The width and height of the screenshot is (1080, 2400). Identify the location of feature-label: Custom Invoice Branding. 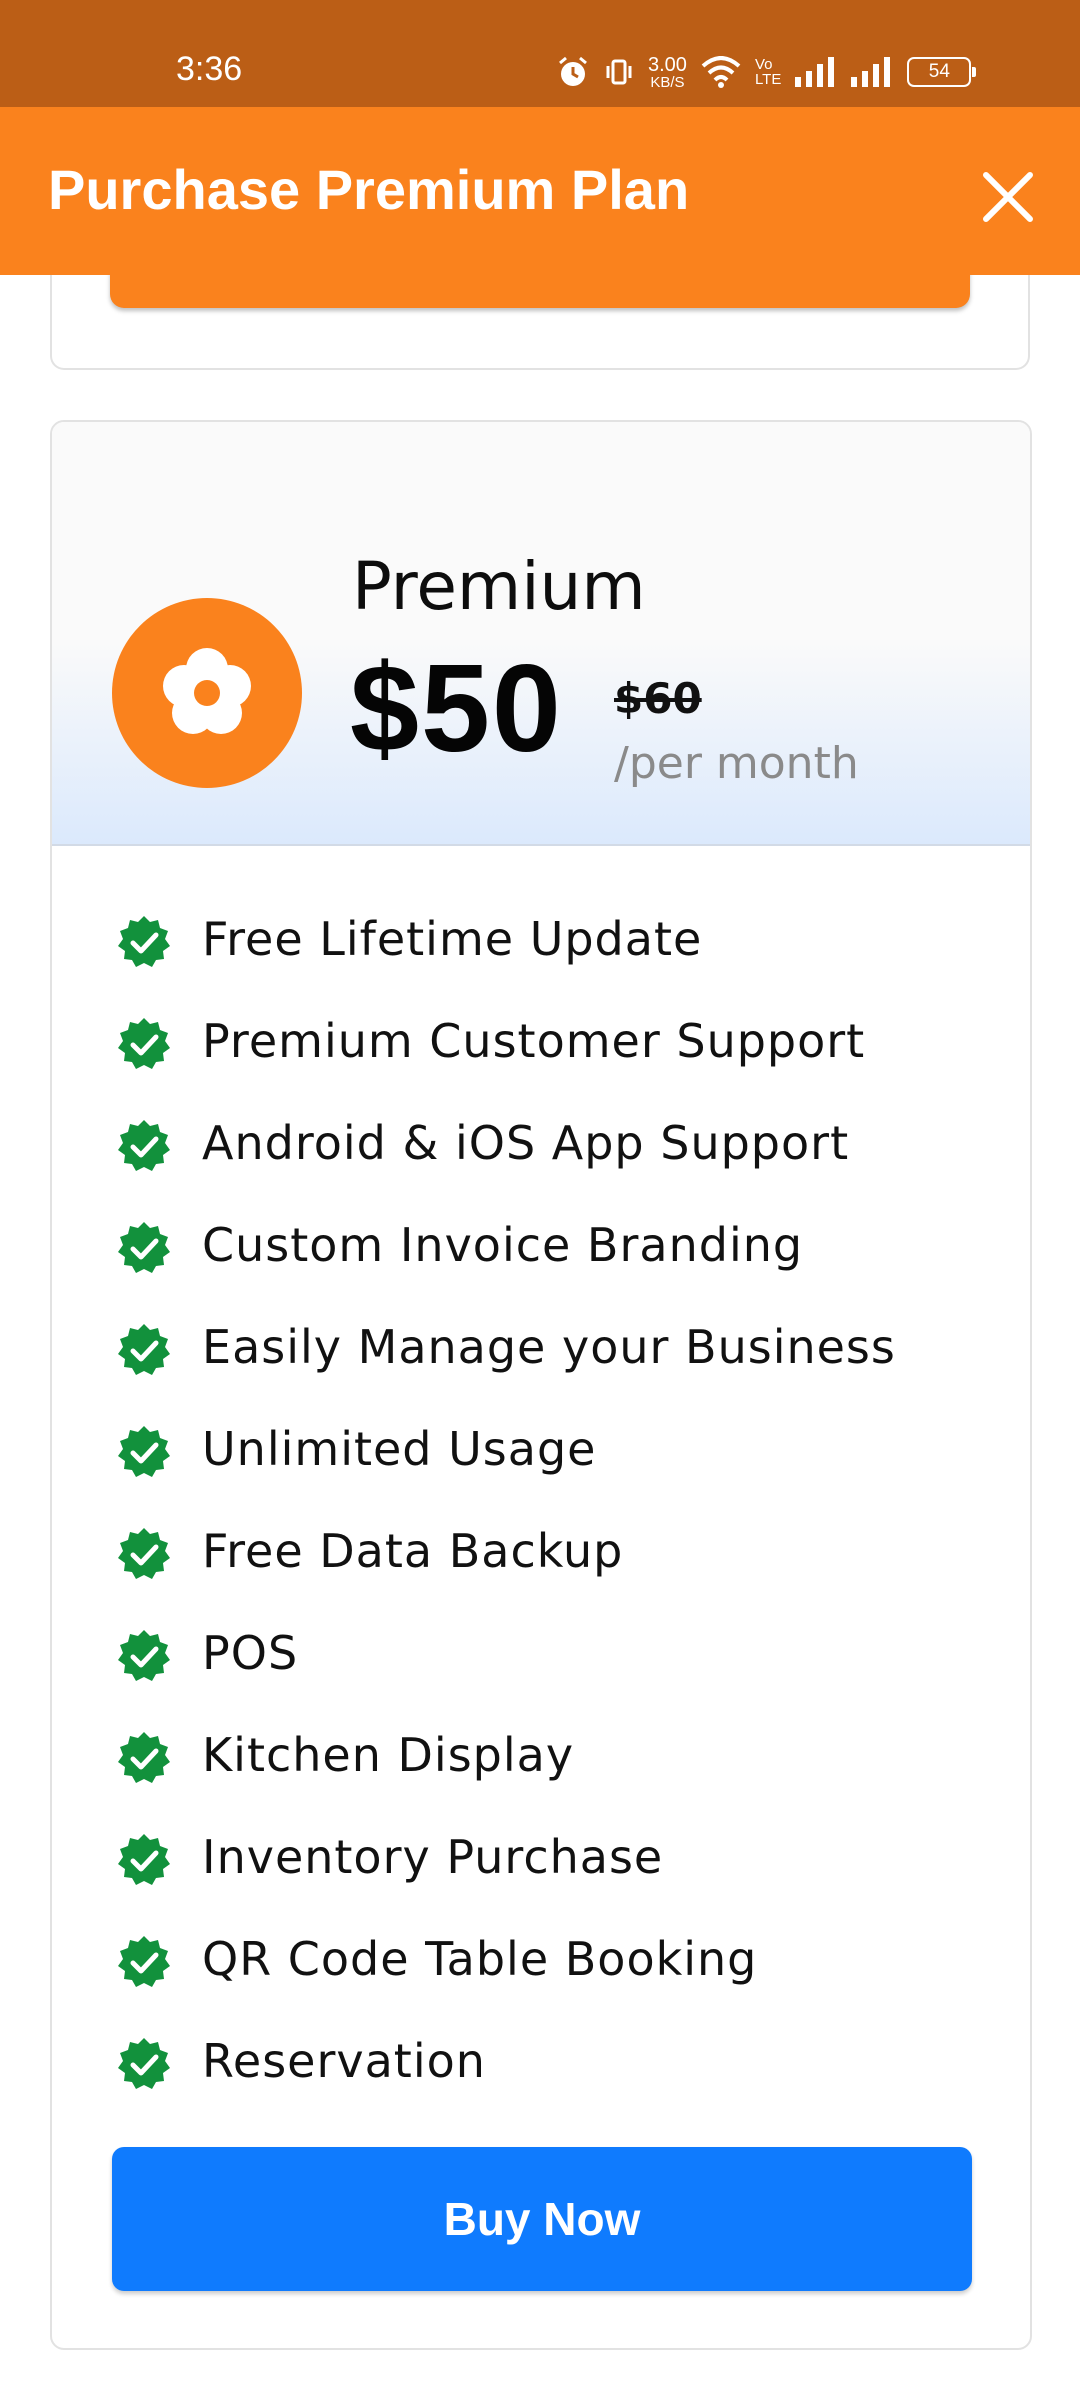
(503, 1245).